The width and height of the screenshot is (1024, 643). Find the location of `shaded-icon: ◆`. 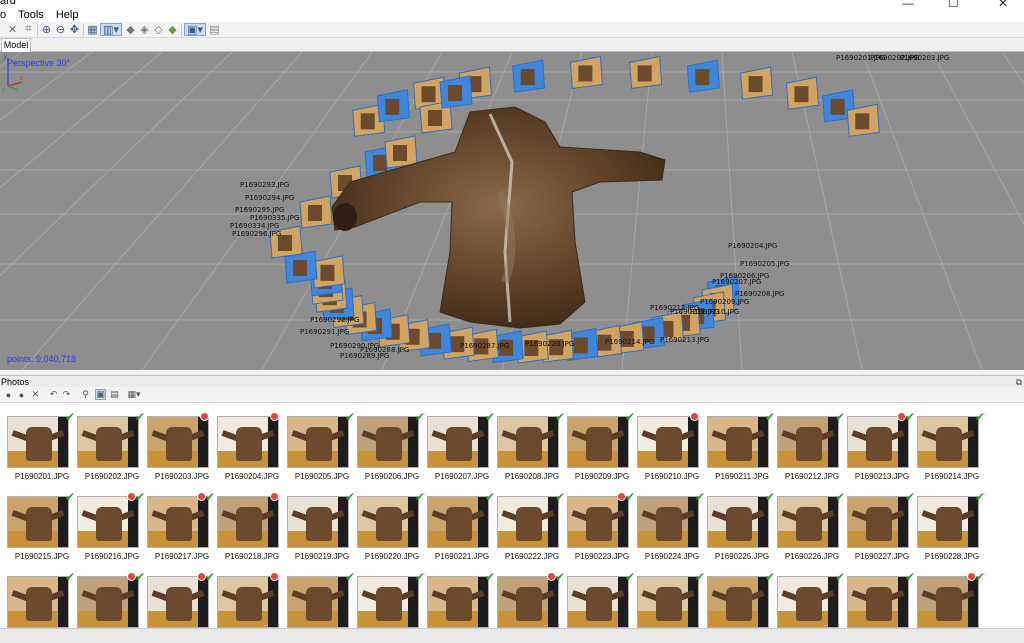

shaded-icon: ◆ is located at coordinates (130, 29).